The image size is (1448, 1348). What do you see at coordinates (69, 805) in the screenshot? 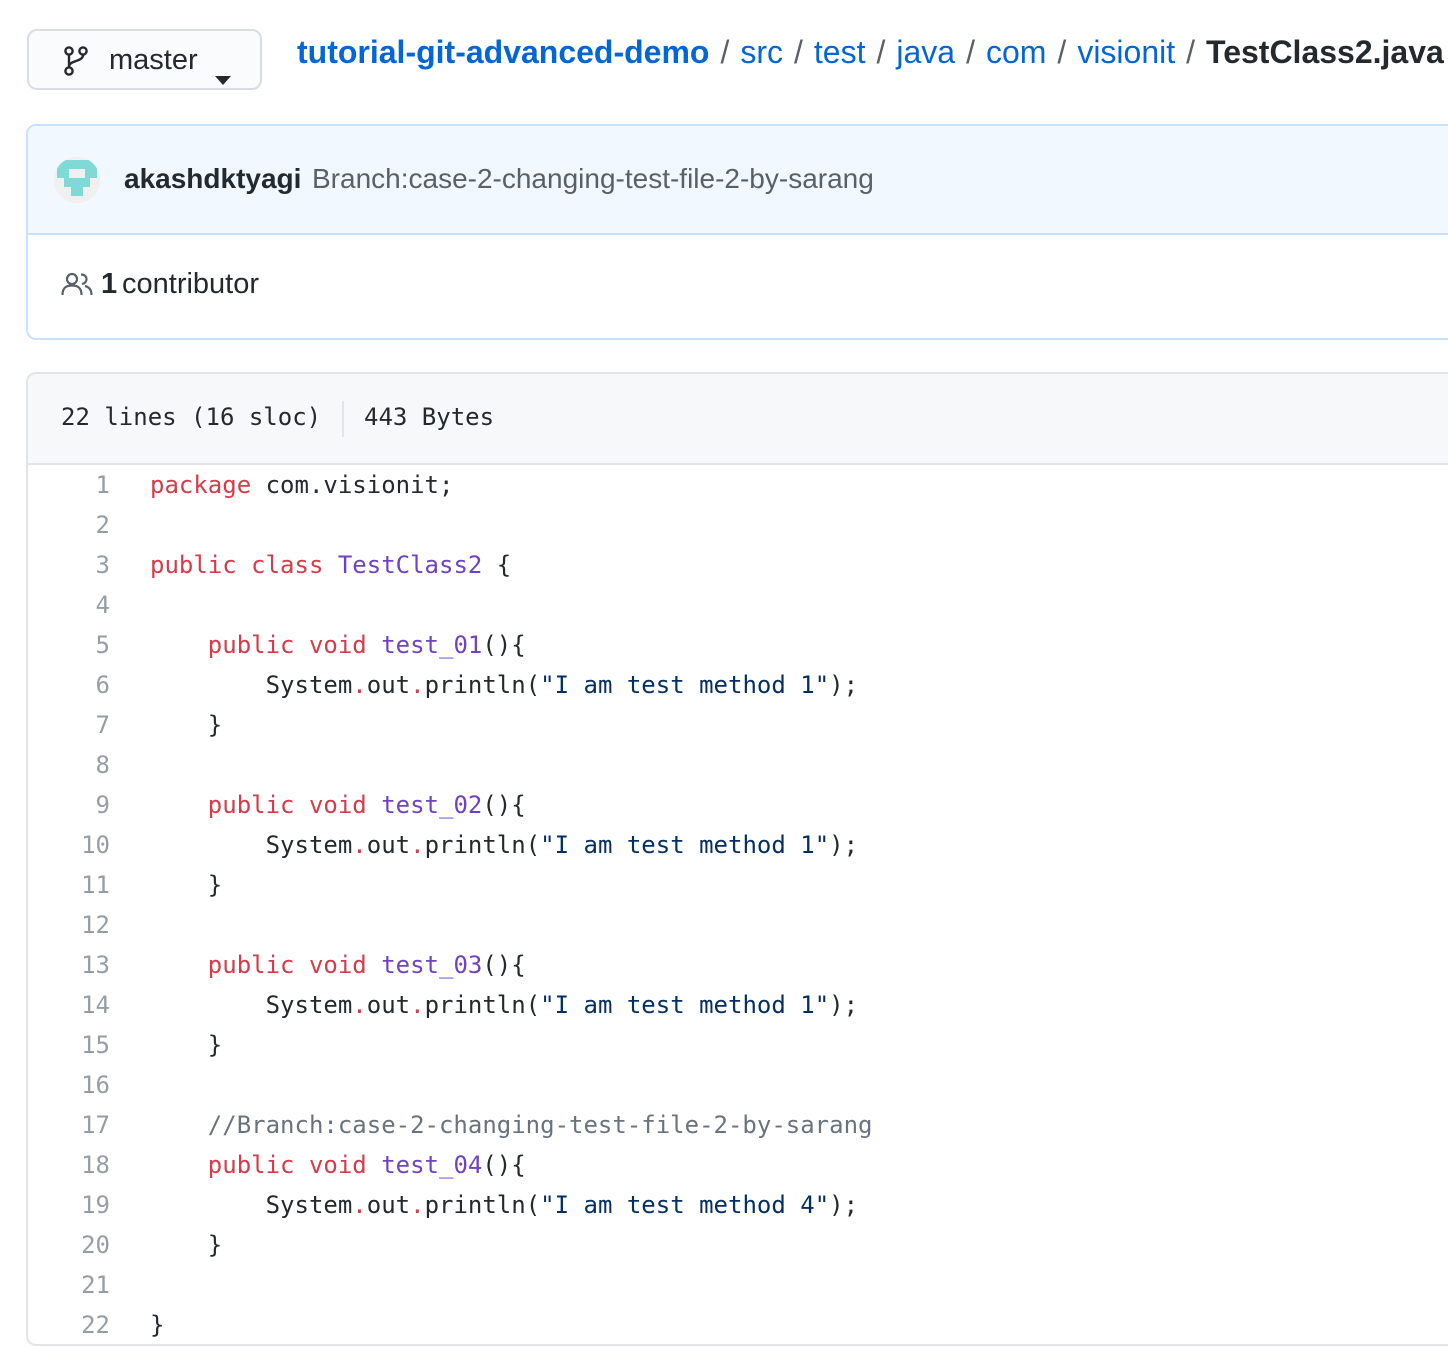
I see `line-number: 9` at bounding box center [69, 805].